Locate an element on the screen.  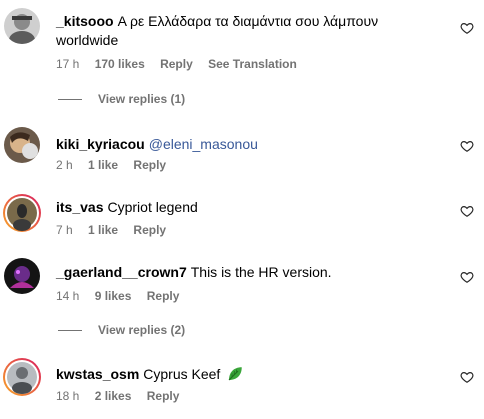
comment-time: 18 h is located at coordinates (68, 396).